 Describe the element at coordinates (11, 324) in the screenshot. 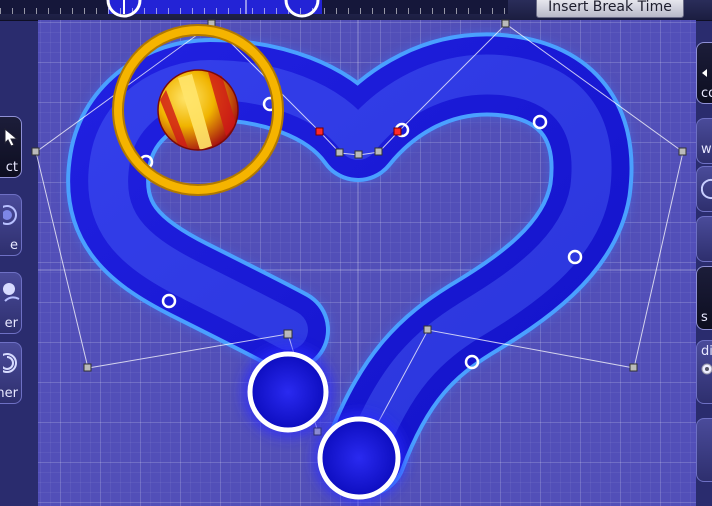

I see `tool-slider-label: er` at that location.